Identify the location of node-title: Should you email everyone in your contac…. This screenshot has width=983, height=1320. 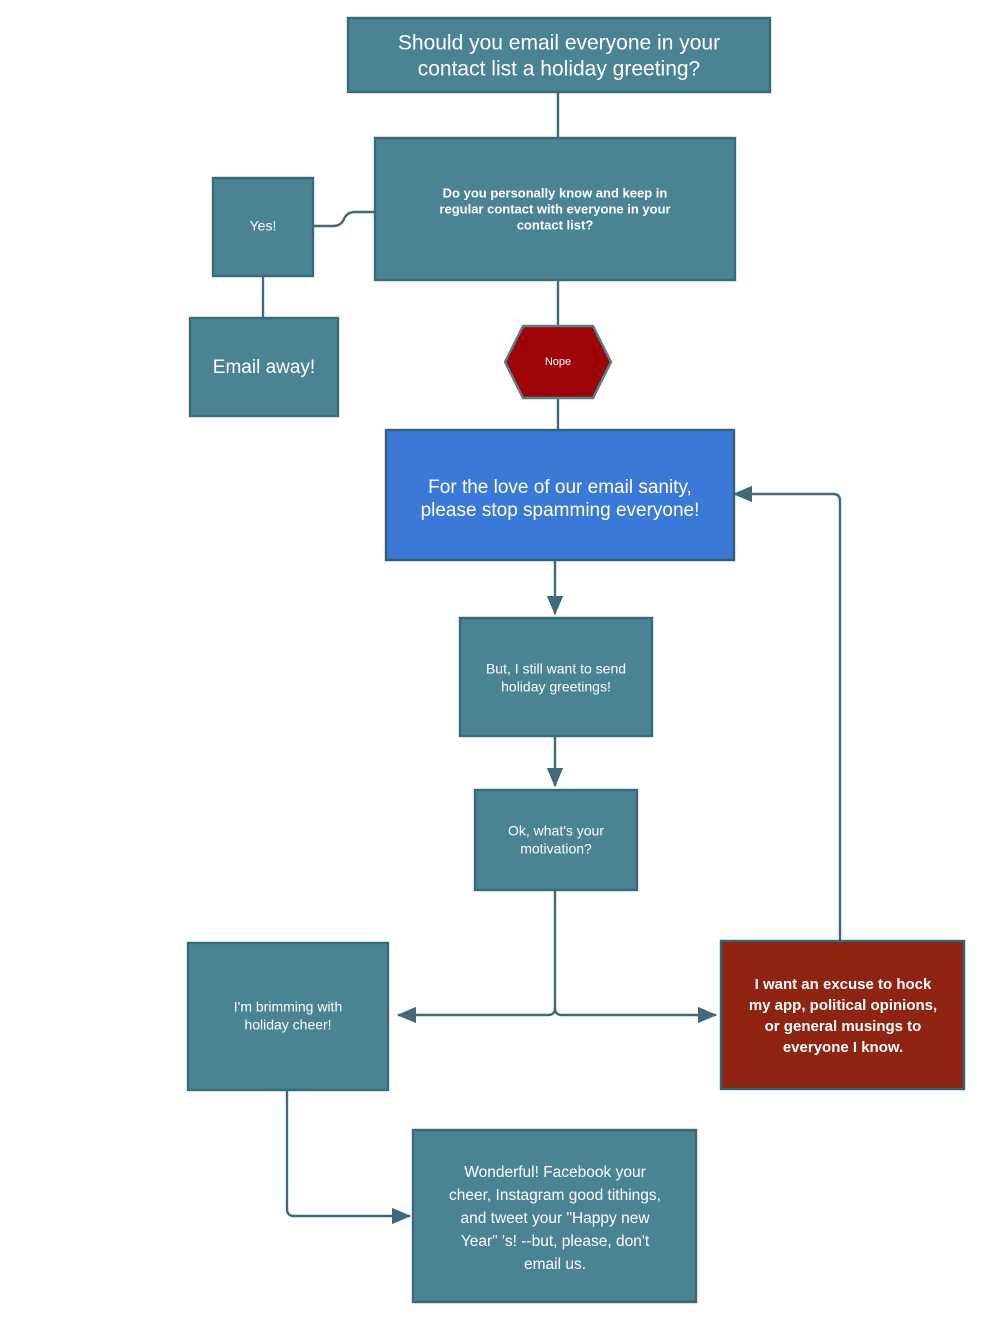
(559, 55).